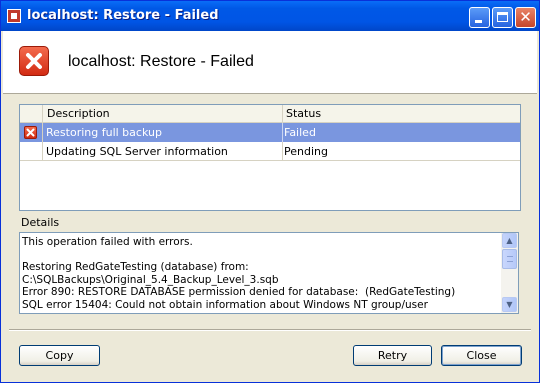  What do you see at coordinates (303, 113) in the screenshot?
I see `column-header-status: Status` at bounding box center [303, 113].